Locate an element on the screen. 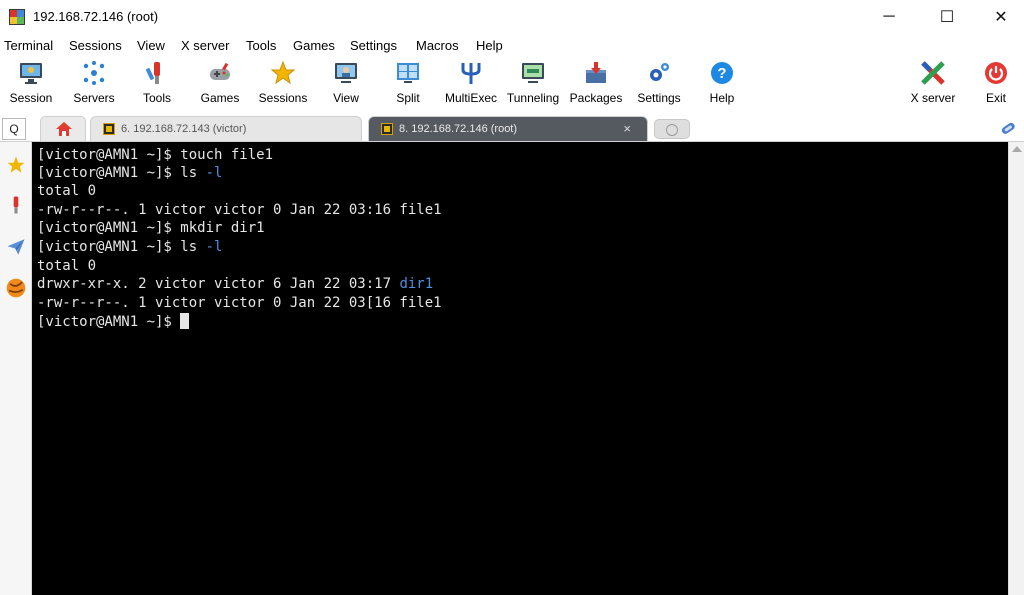  servers-icon is located at coordinates (94, 73).